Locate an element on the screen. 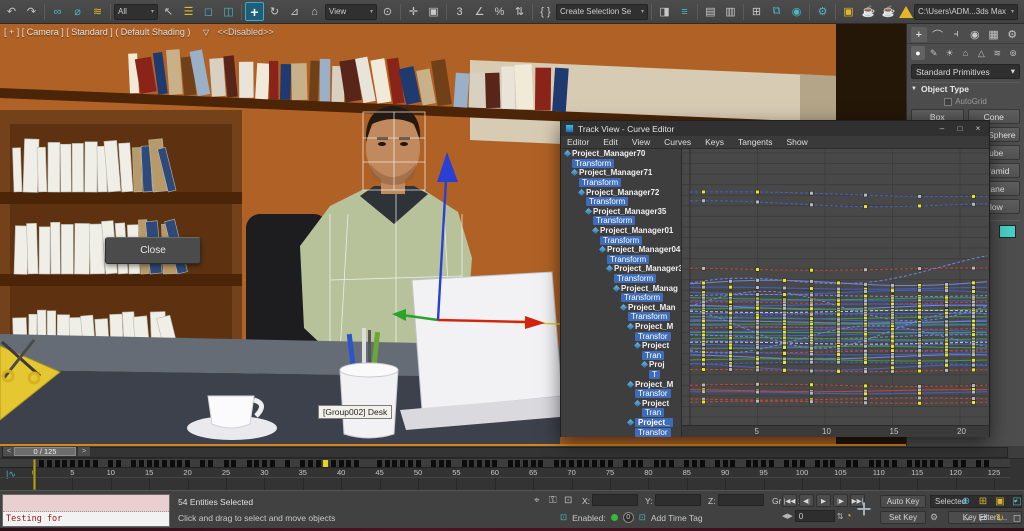 Image resolution: width=1024 pixels, height=531 pixels. window-crossing-icon: ◫ is located at coordinates (228, 11).